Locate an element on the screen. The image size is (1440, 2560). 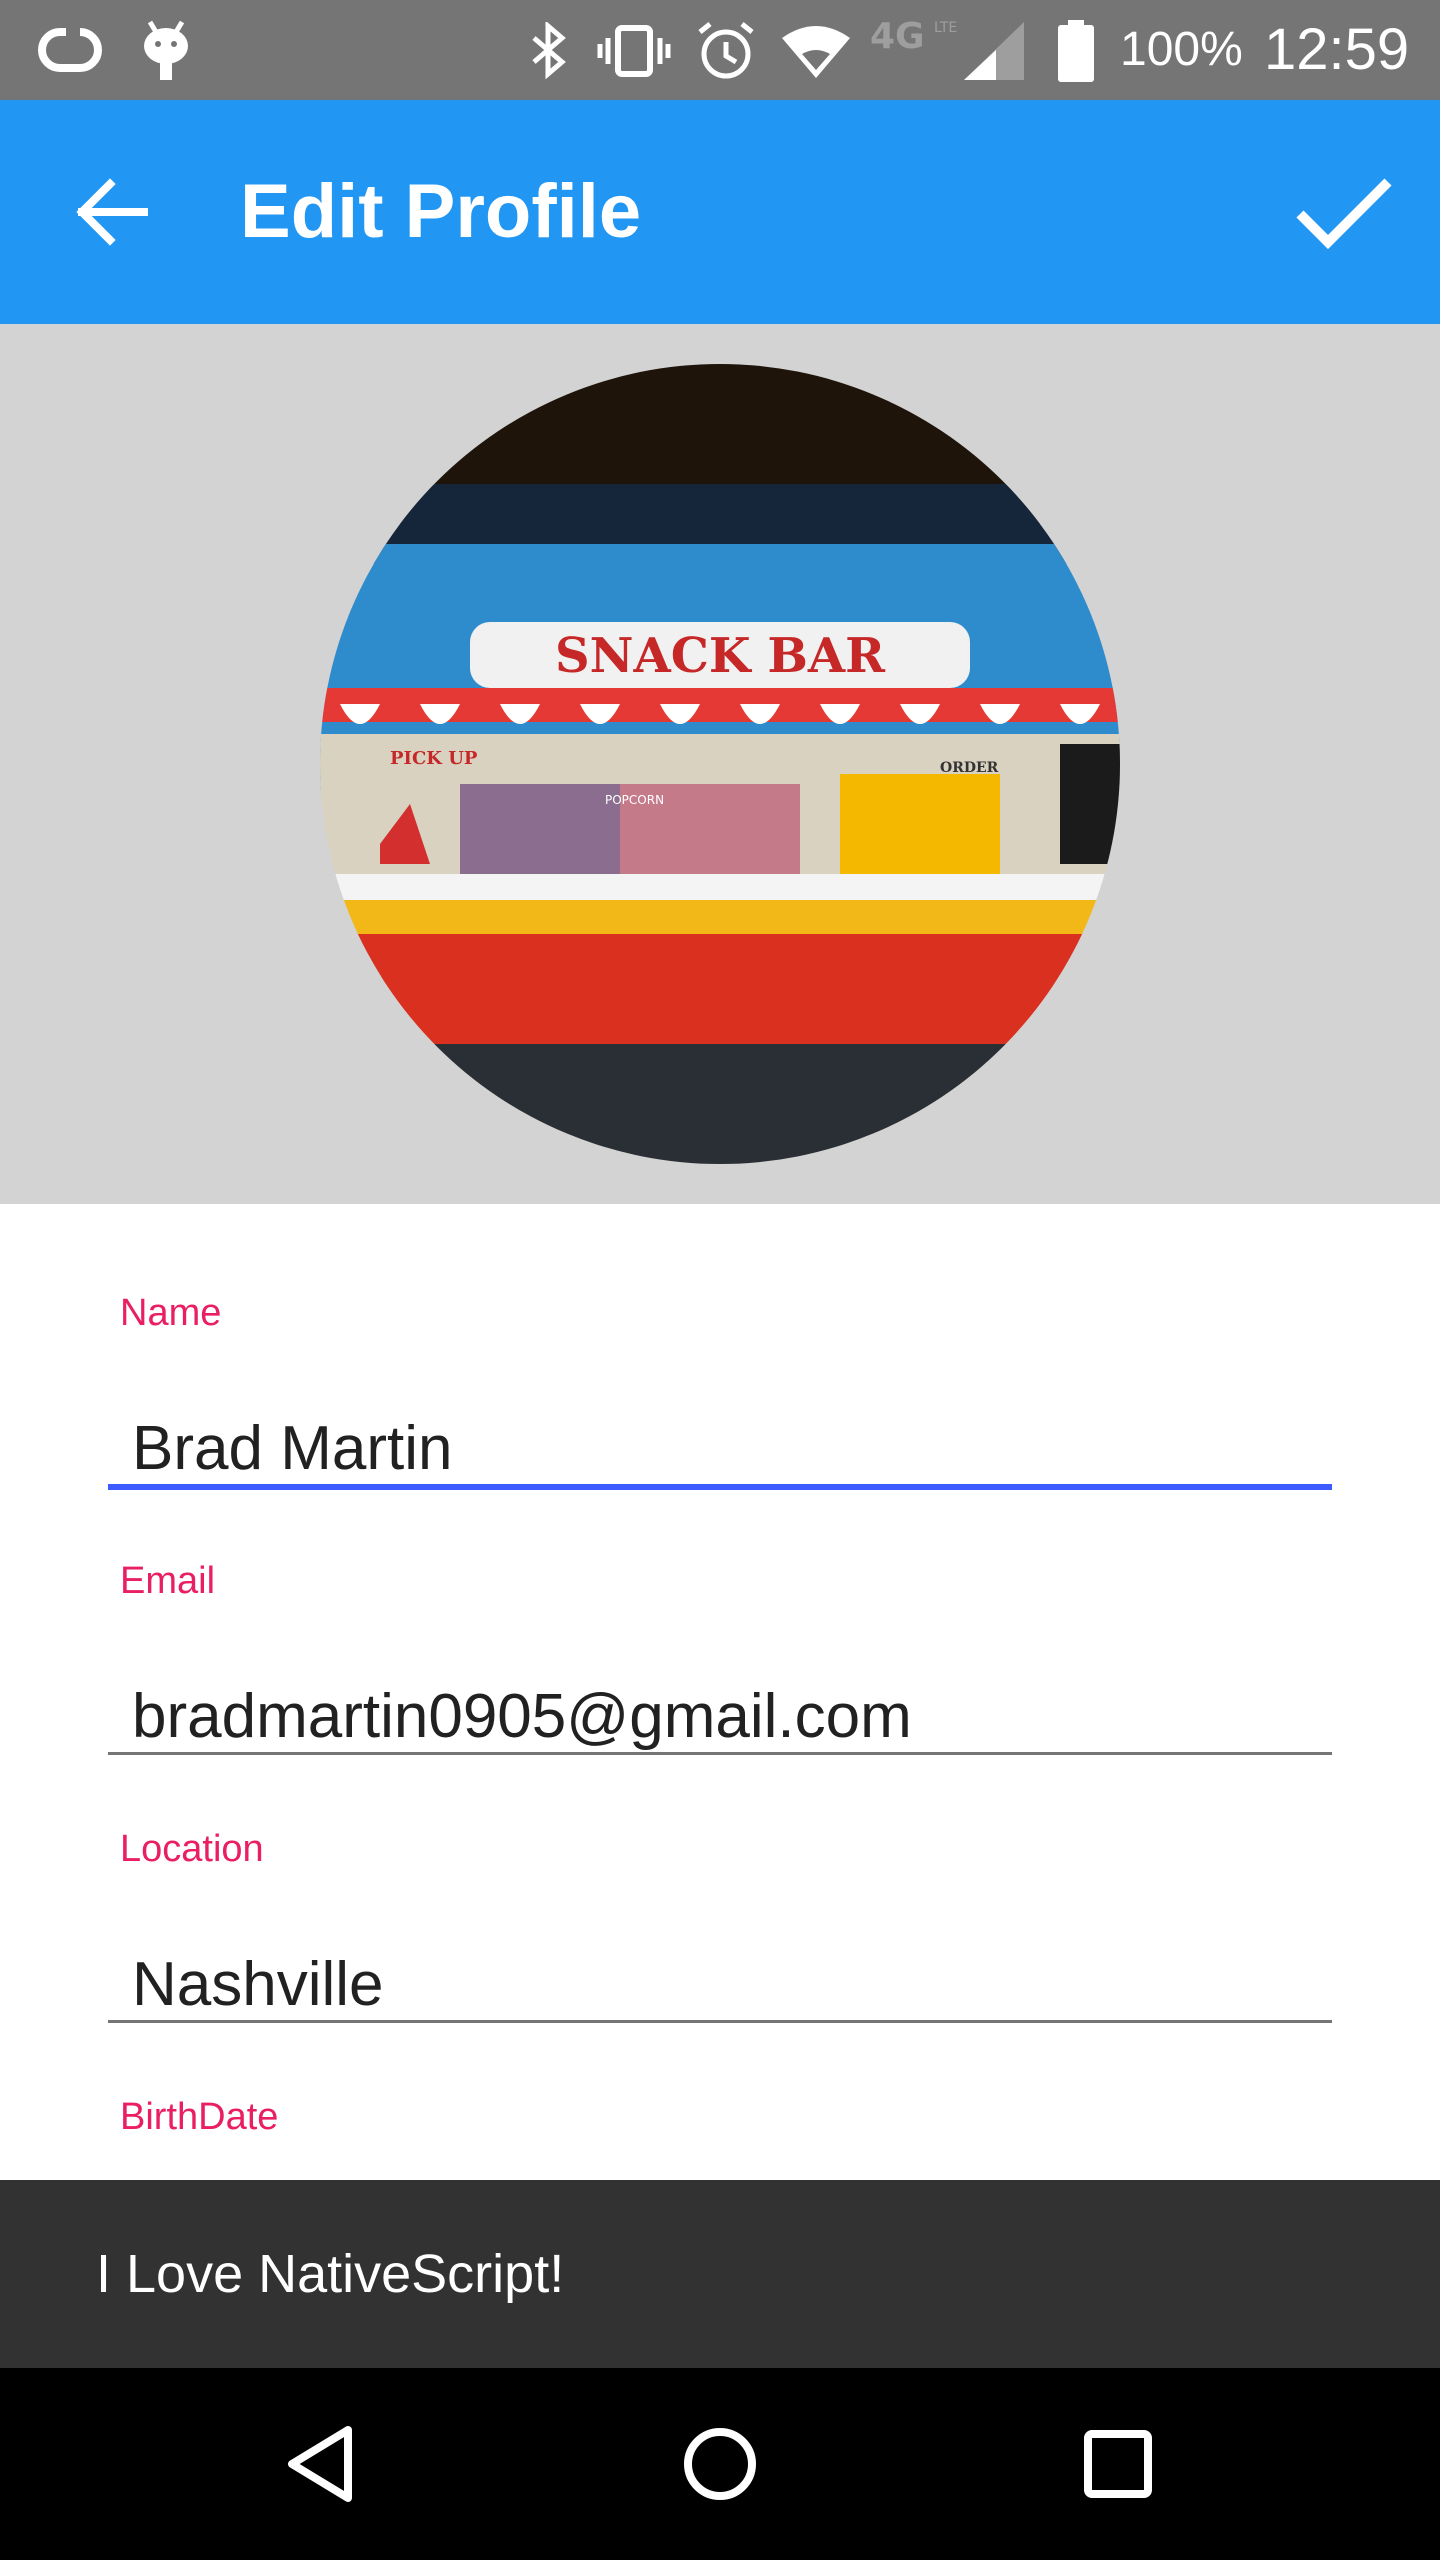
svg-text: 4G is located at coordinates (897, 36).